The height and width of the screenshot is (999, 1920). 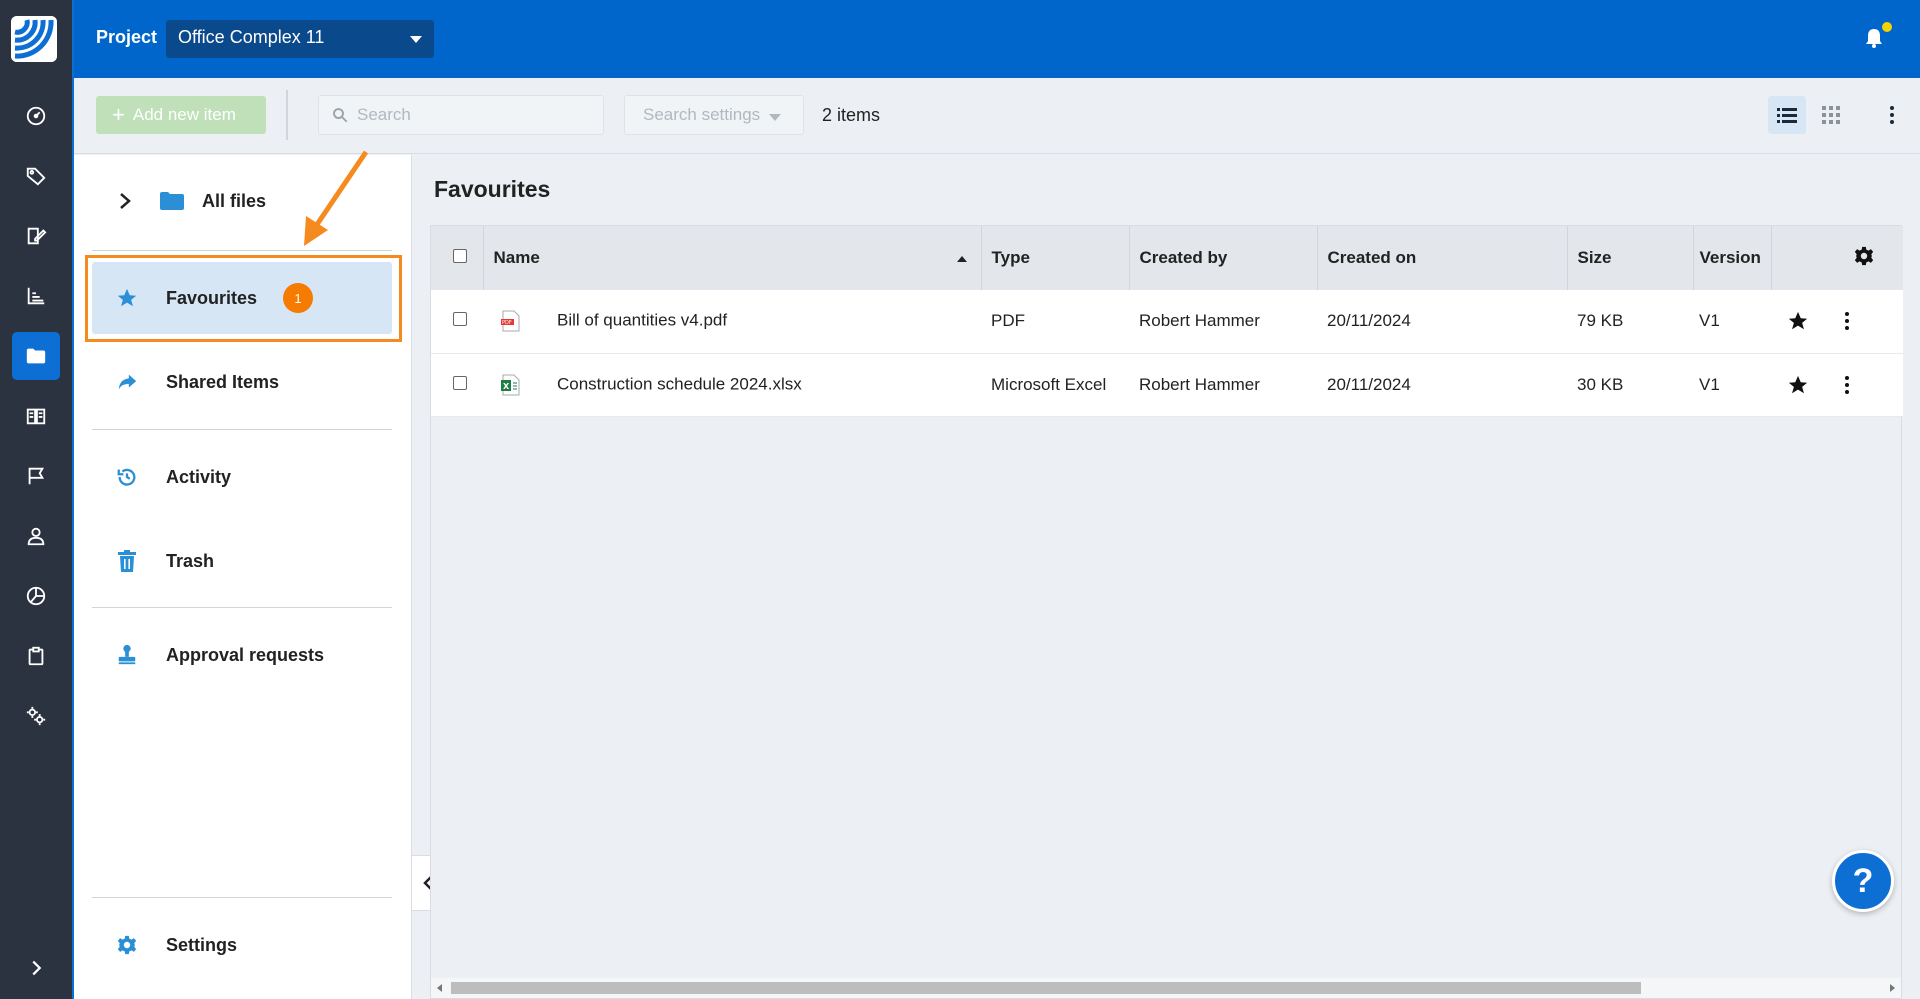 I want to click on column-settings-header, so click(x=1837, y=258).